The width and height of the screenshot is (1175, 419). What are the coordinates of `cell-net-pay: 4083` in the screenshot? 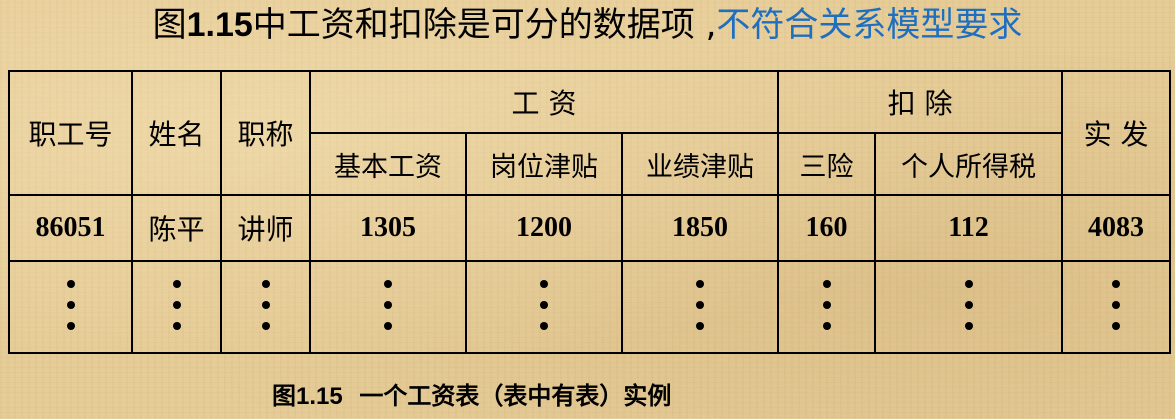 It's located at (1116, 228).